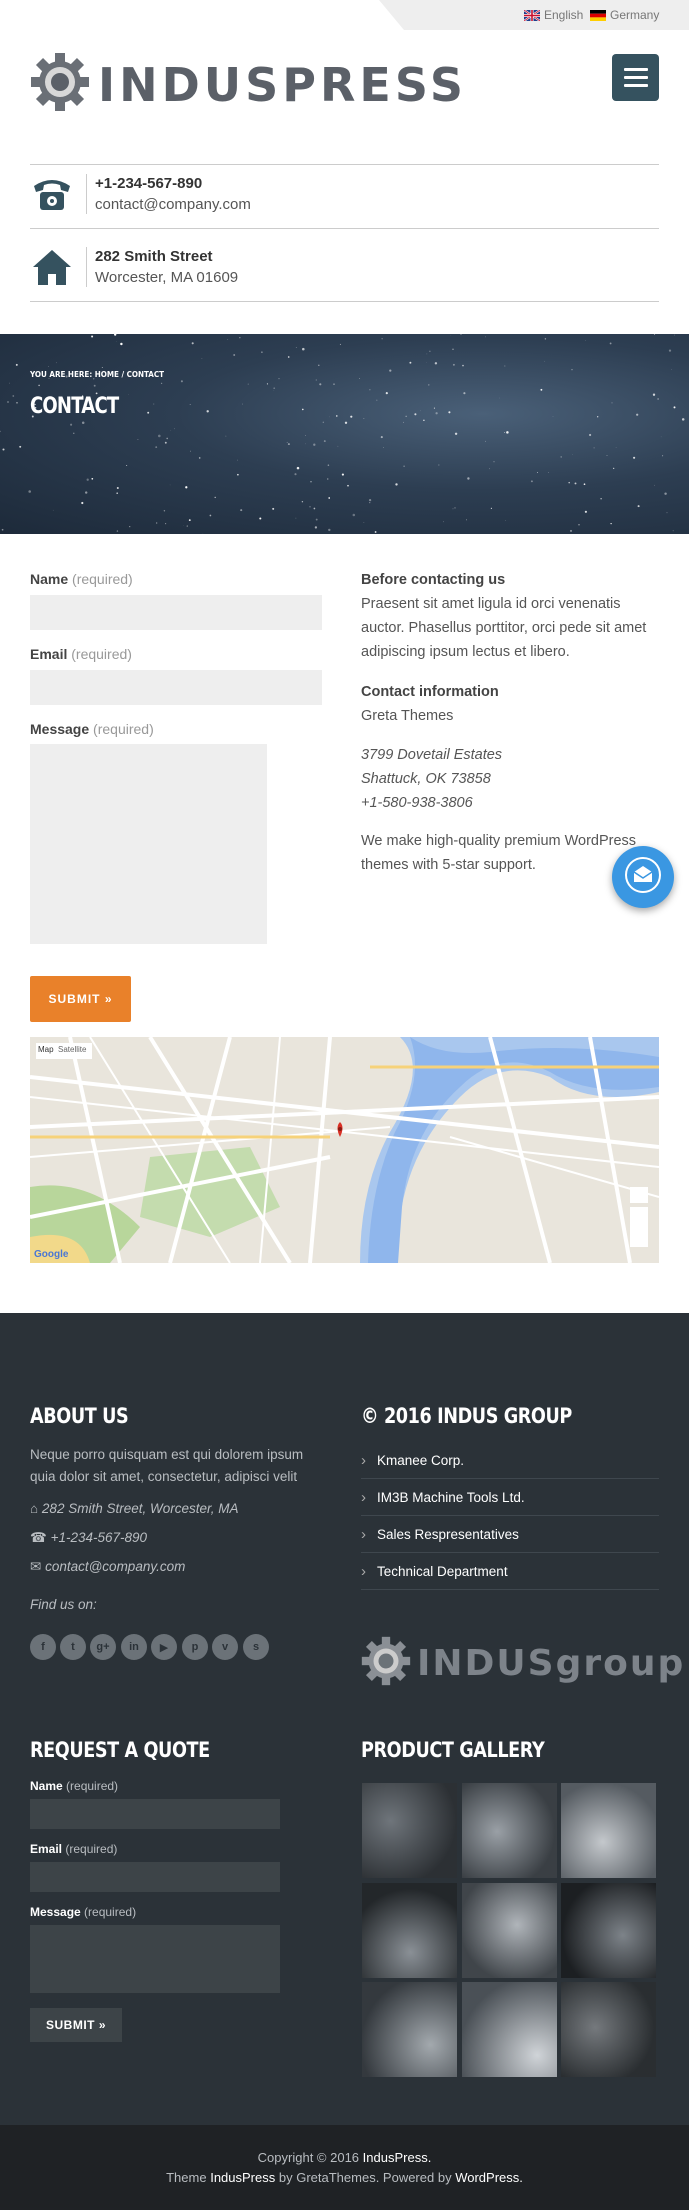 The width and height of the screenshot is (689, 2210). I want to click on language-germany-label: Germany, so click(635, 15).